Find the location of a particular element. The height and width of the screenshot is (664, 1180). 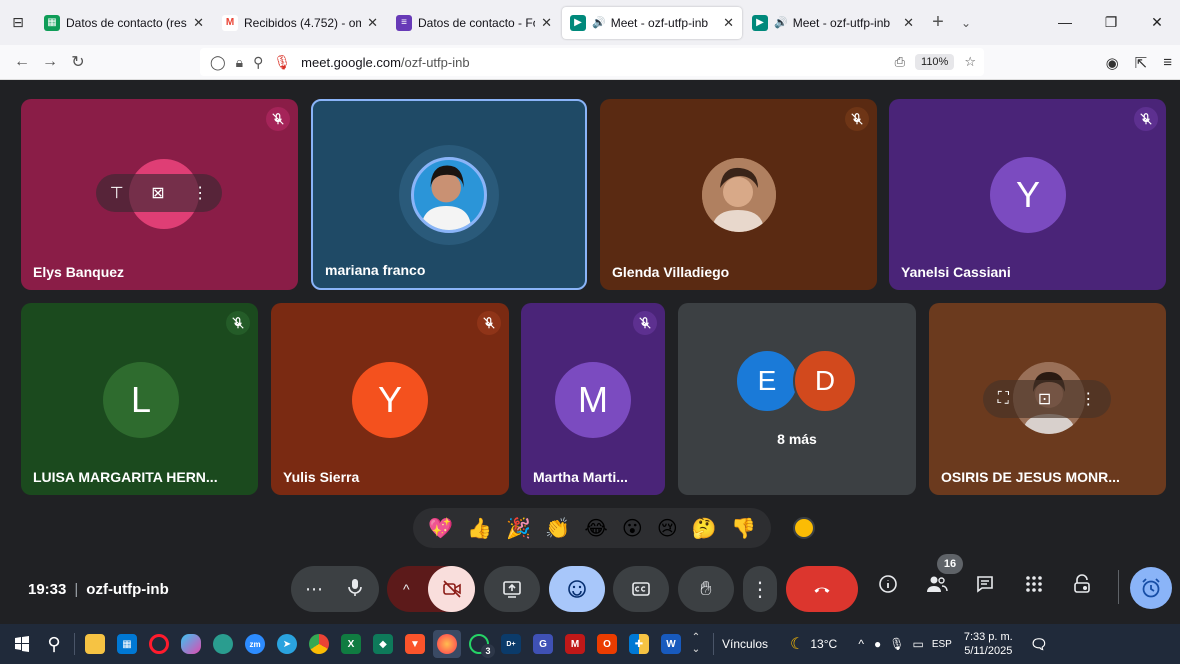

meeting-details-button is located at coordinates (888, 584).